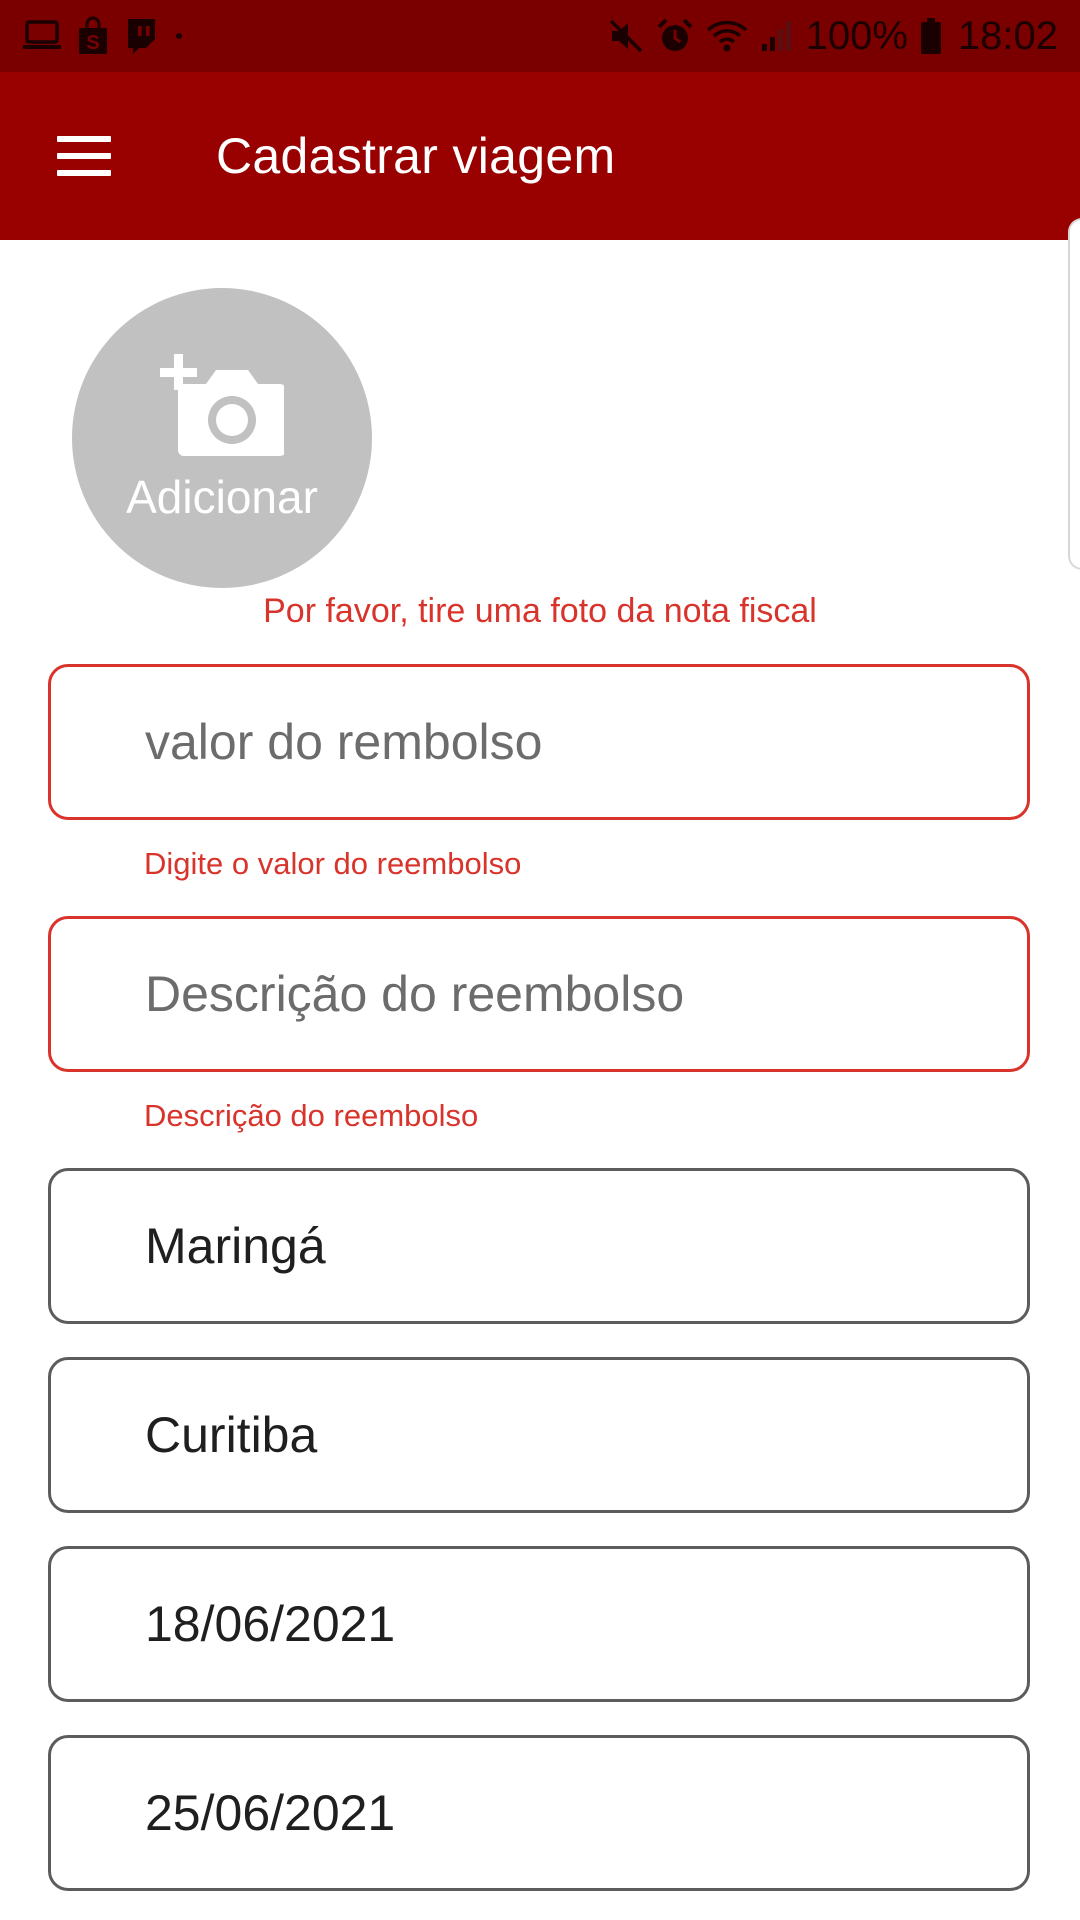 The height and width of the screenshot is (1920, 1080). I want to click on return-date-input, so click(539, 1813).